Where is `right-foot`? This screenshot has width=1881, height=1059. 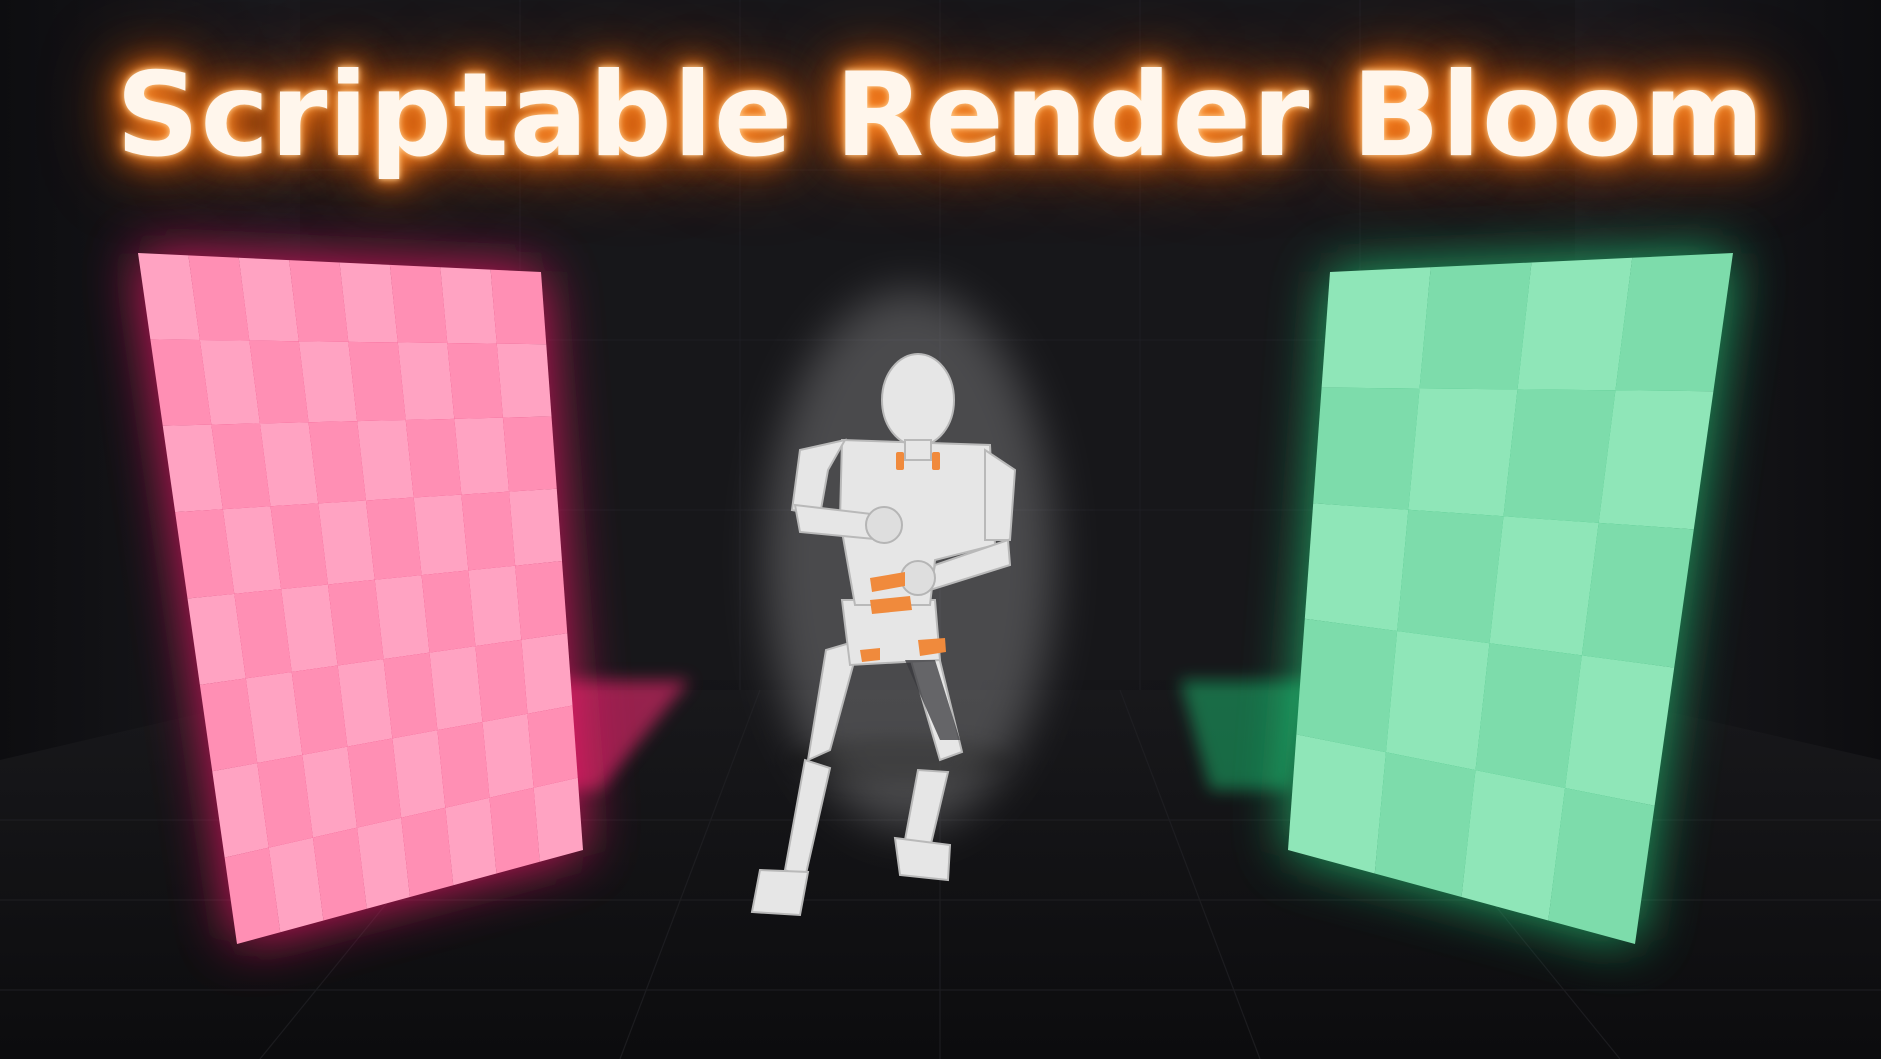
right-foot is located at coordinates (922, 859).